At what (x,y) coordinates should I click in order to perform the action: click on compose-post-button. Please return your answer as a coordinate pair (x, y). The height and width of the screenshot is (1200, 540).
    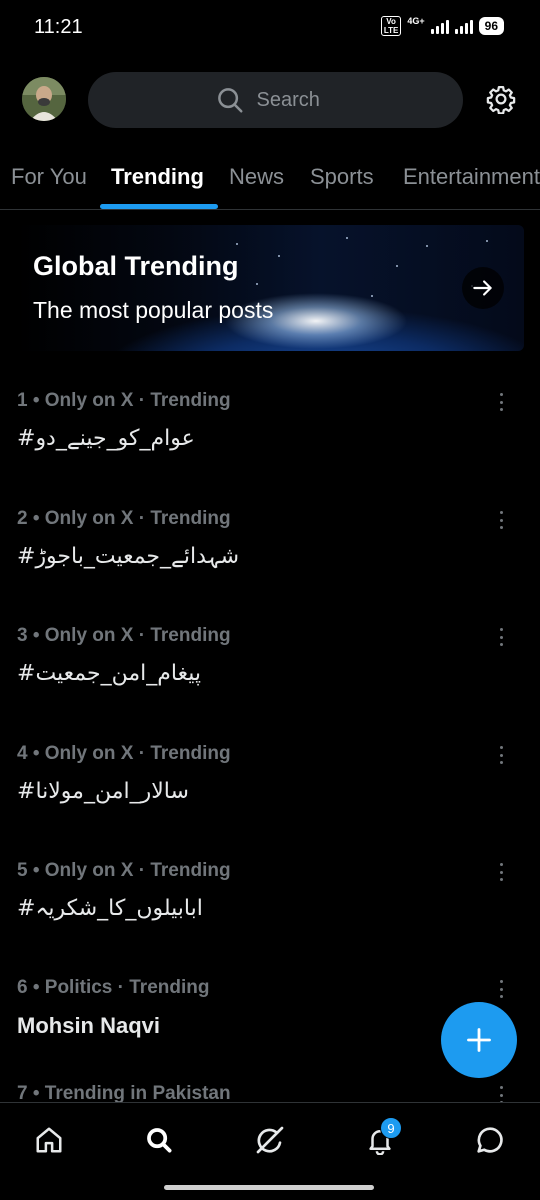
    Looking at the image, I should click on (479, 1040).